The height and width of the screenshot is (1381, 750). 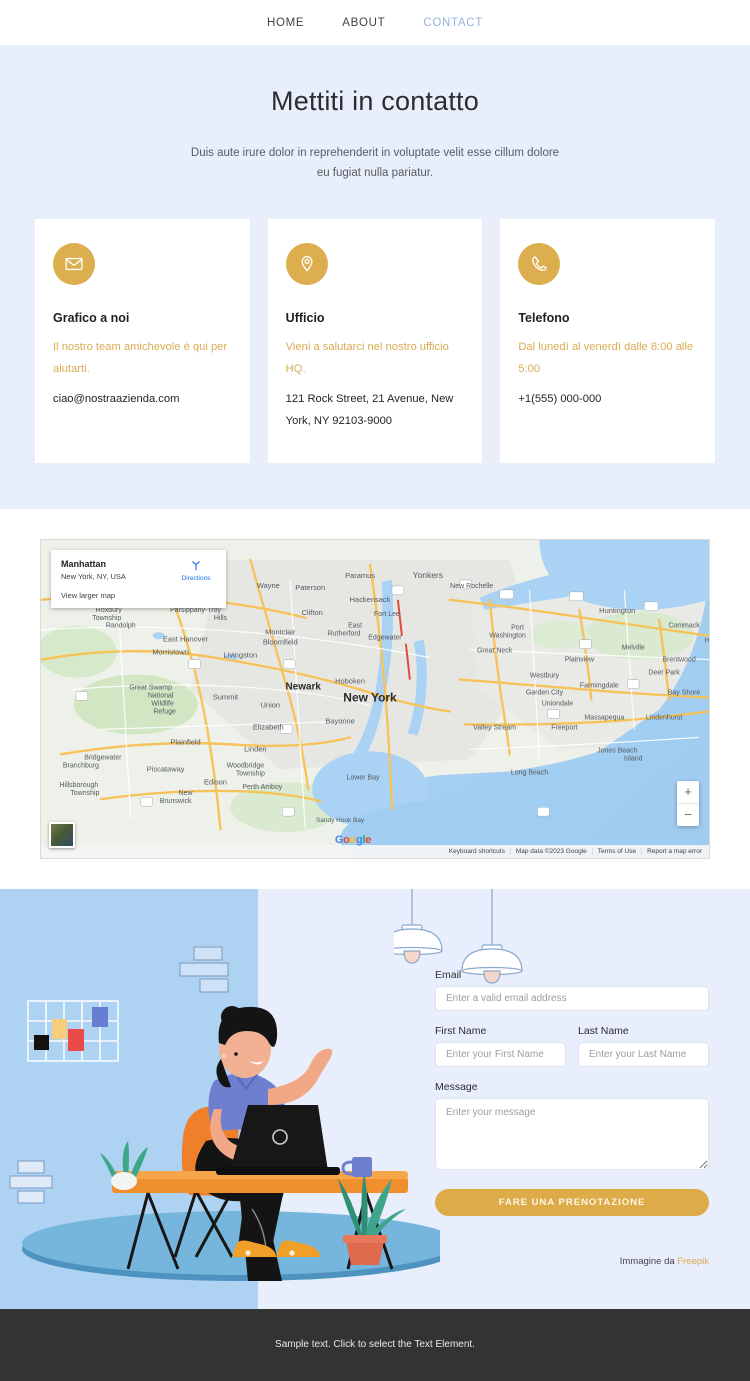 What do you see at coordinates (461, 1030) in the screenshot?
I see `first-name-label: First Name` at bounding box center [461, 1030].